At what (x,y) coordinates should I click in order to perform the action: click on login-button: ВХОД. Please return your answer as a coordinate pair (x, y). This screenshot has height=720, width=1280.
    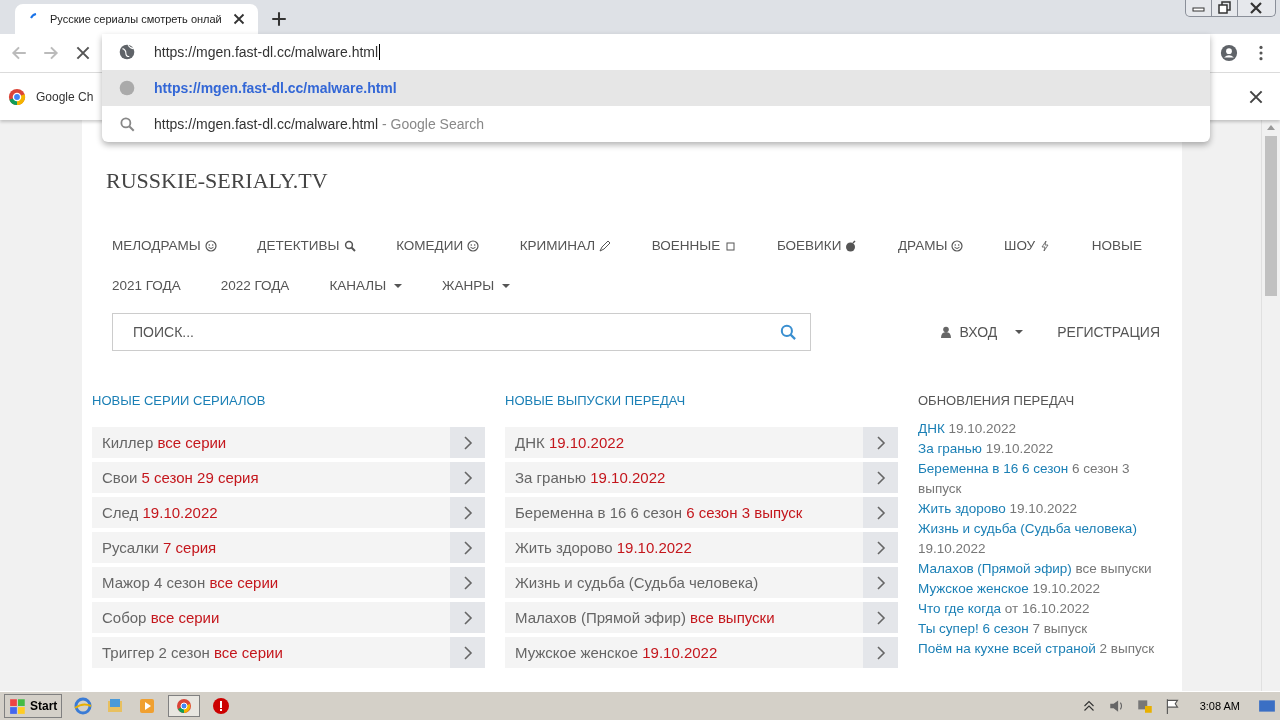
    Looking at the image, I should click on (981, 332).